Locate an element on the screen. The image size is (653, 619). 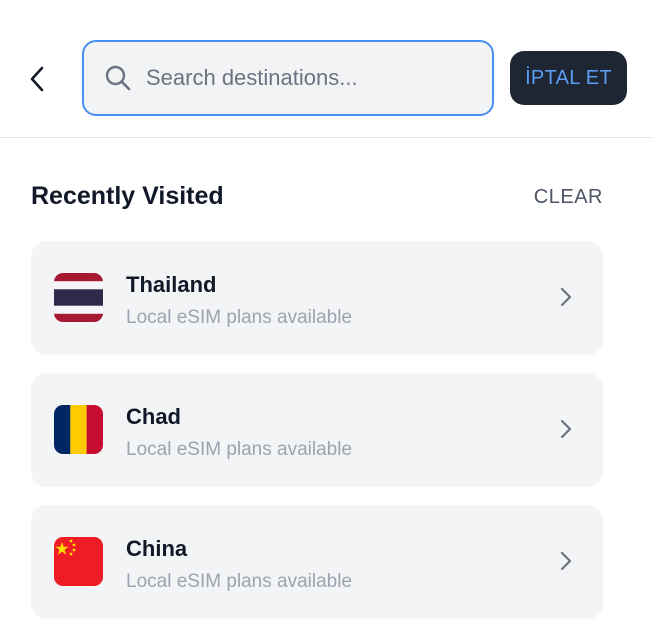
back-button is located at coordinates (37, 79).